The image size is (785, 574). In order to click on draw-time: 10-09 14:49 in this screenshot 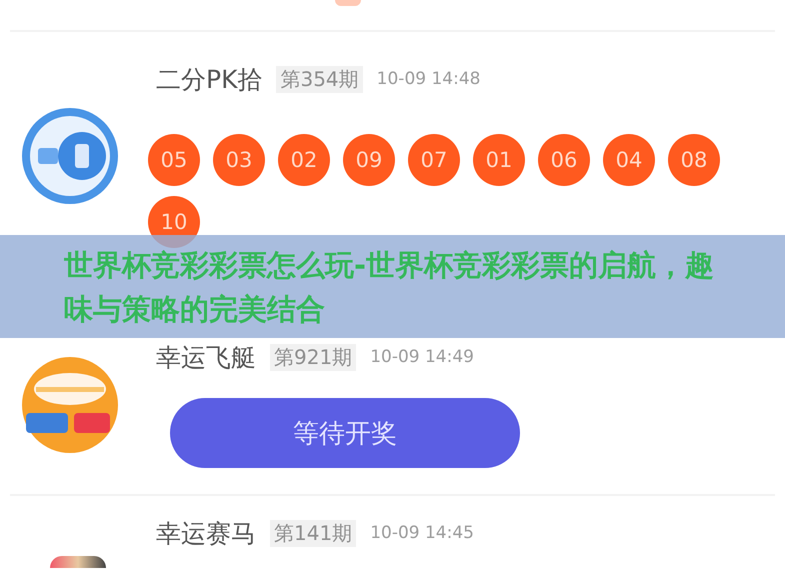, I will do `click(422, 357)`.